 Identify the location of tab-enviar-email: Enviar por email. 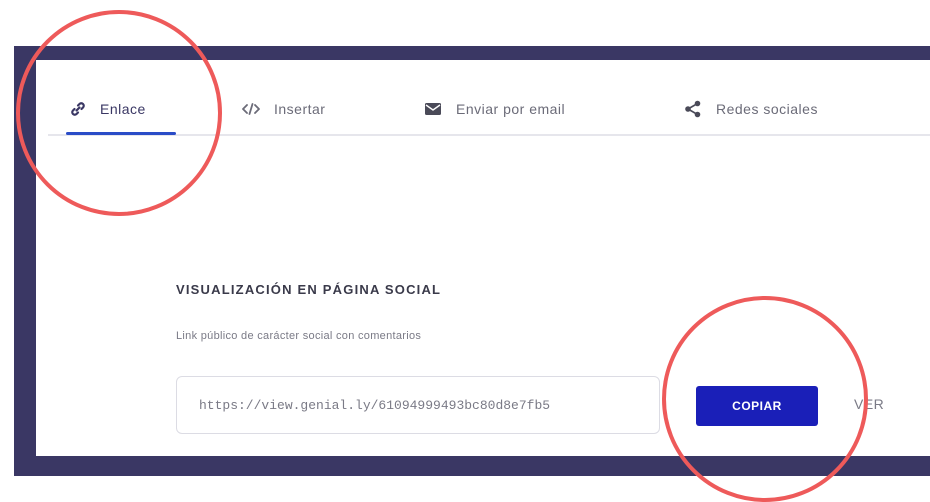
(494, 109).